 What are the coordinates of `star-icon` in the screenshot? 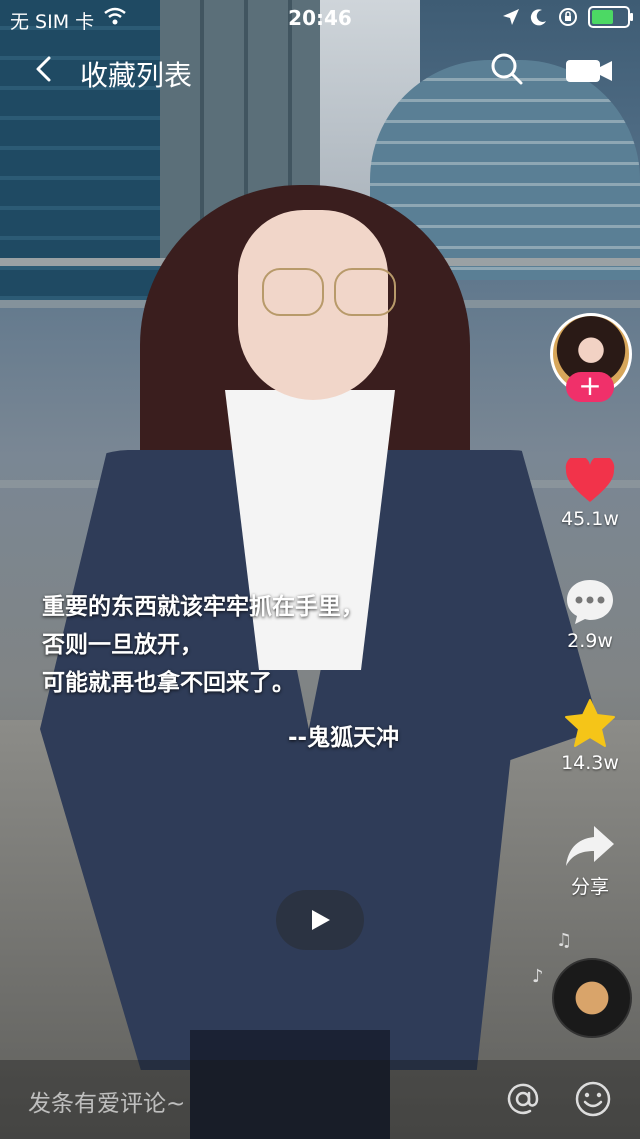 It's located at (590, 723).